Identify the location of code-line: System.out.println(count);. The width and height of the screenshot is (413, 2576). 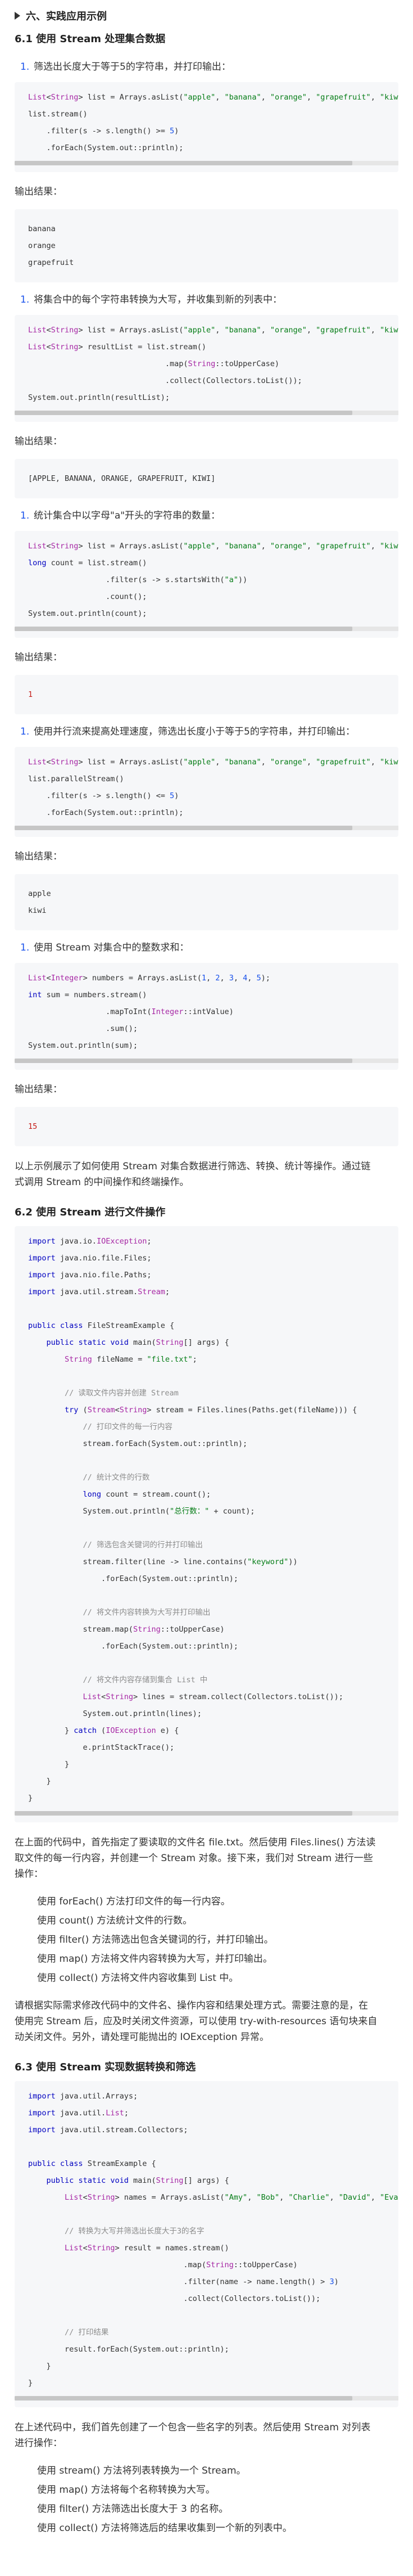
(87, 614).